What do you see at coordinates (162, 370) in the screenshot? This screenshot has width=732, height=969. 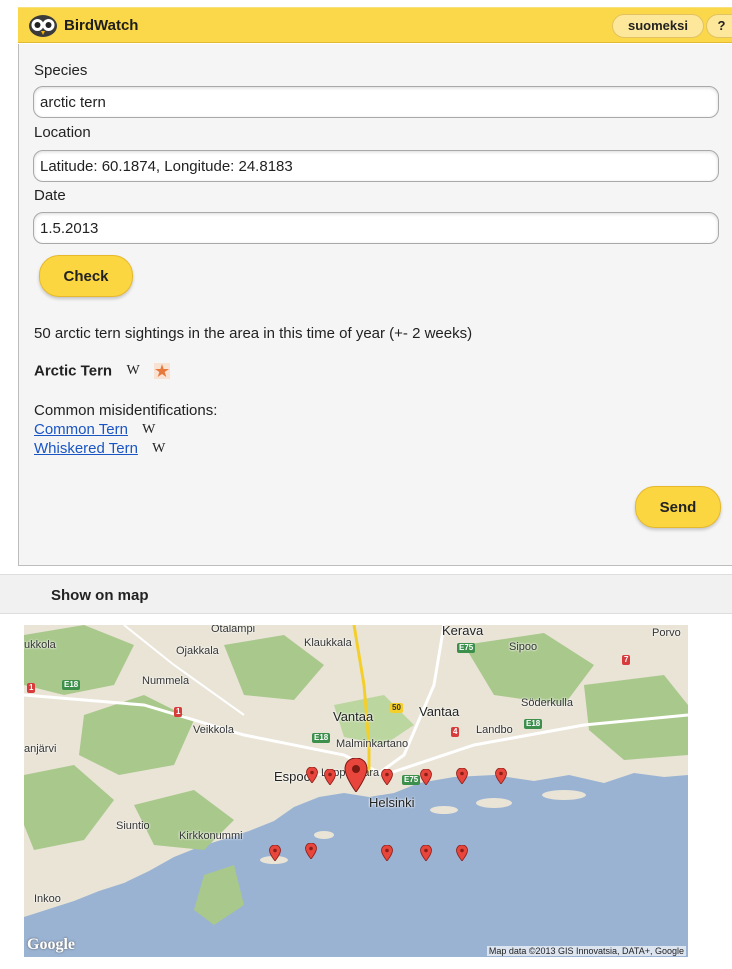 I see `bird-info-icon` at bounding box center [162, 370].